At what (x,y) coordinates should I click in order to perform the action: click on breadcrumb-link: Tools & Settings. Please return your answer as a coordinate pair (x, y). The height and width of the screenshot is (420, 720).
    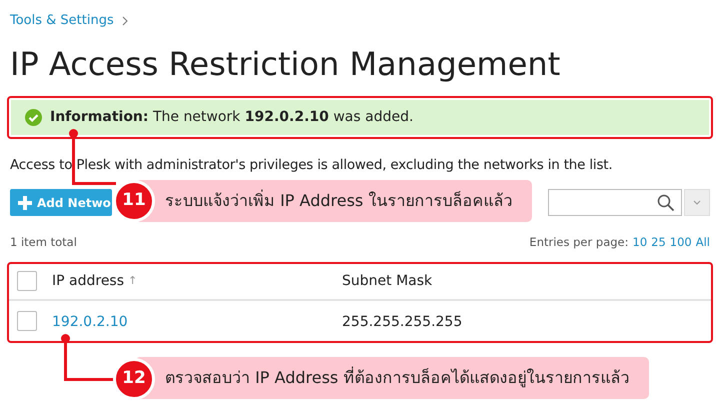
    Looking at the image, I should click on (62, 21).